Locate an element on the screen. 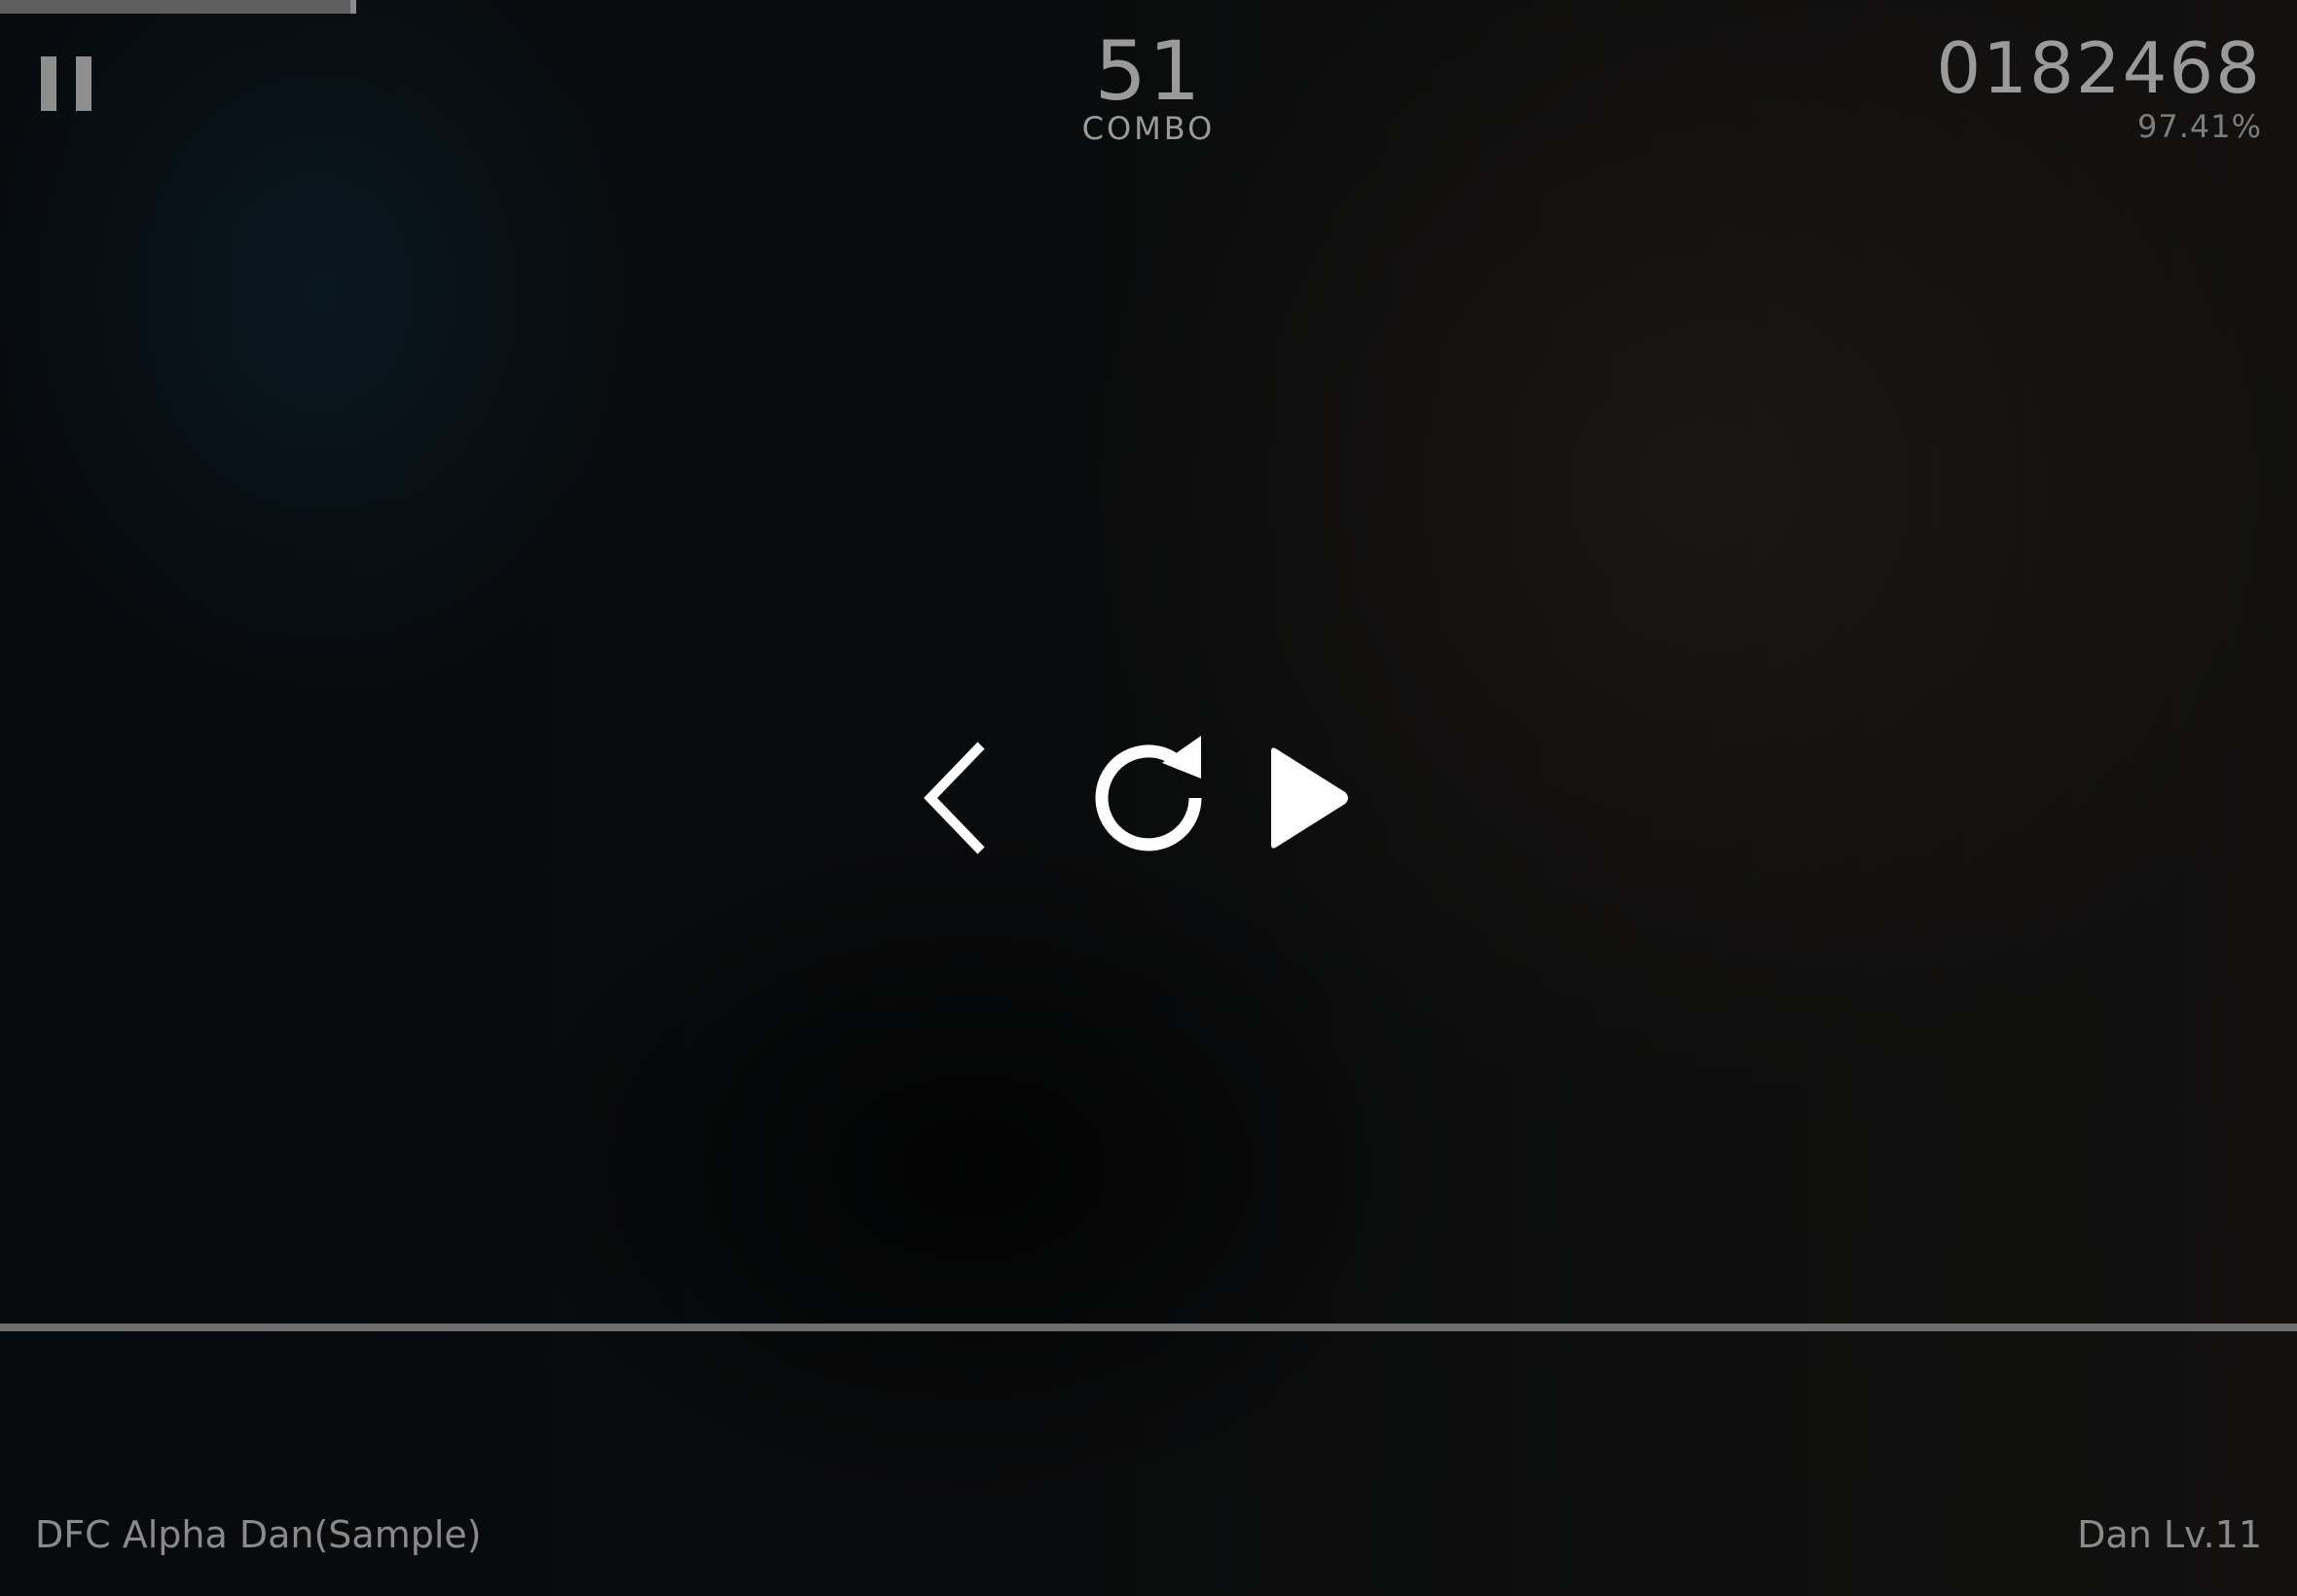 The width and height of the screenshot is (2297, 1596). back-button is located at coordinates (973, 798).